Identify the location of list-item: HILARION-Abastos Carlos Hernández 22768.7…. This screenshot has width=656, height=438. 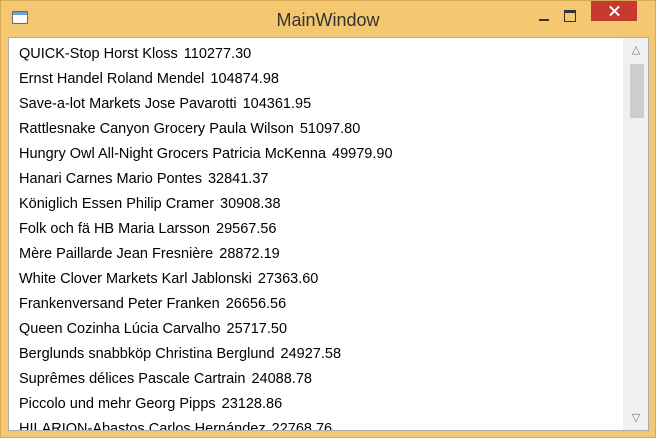
(317, 424).